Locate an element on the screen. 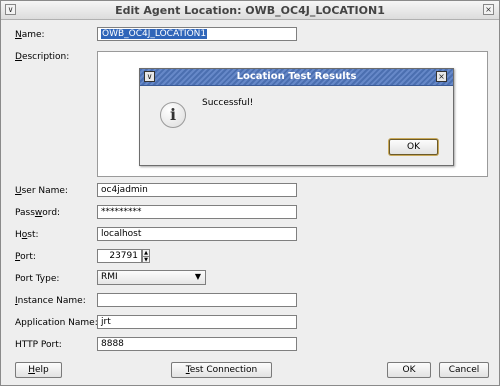 The image size is (500, 386). port-label: Port: is located at coordinates (25, 257).